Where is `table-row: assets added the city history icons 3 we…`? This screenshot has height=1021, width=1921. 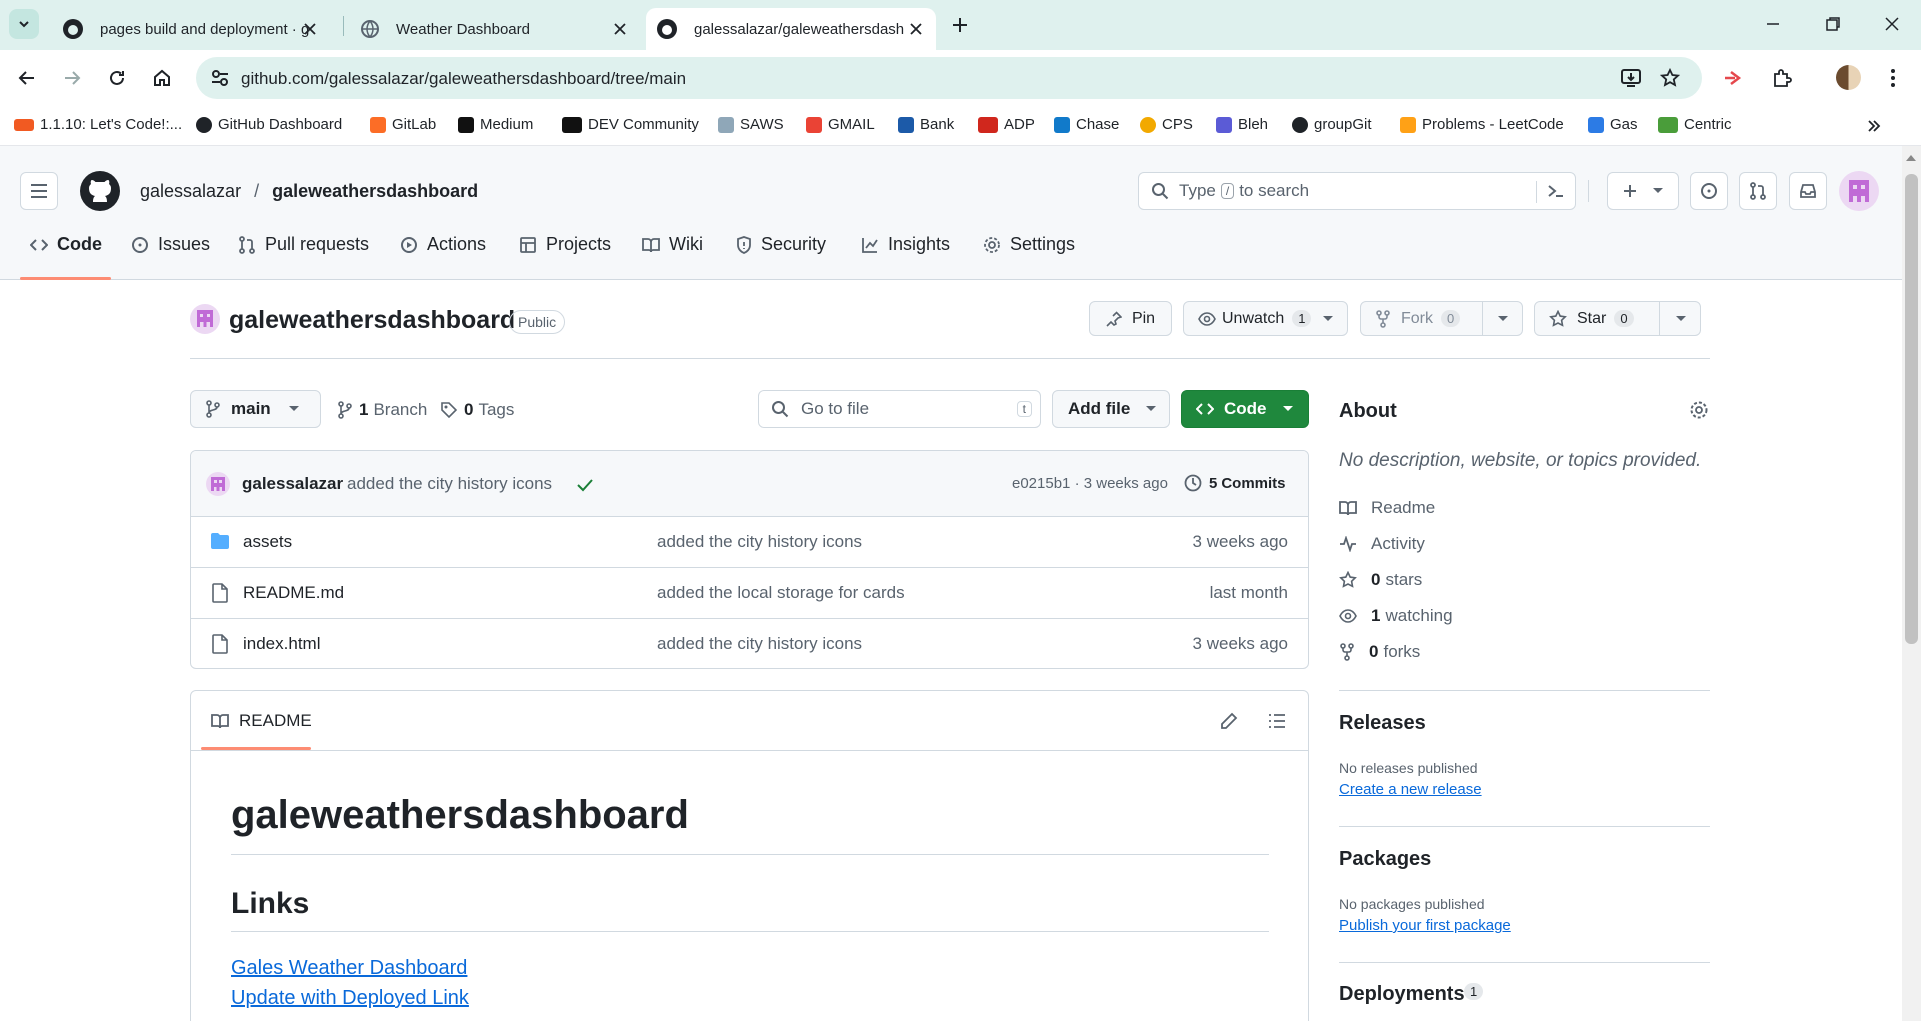 table-row: assets added the city history icons 3 we… is located at coordinates (749, 542).